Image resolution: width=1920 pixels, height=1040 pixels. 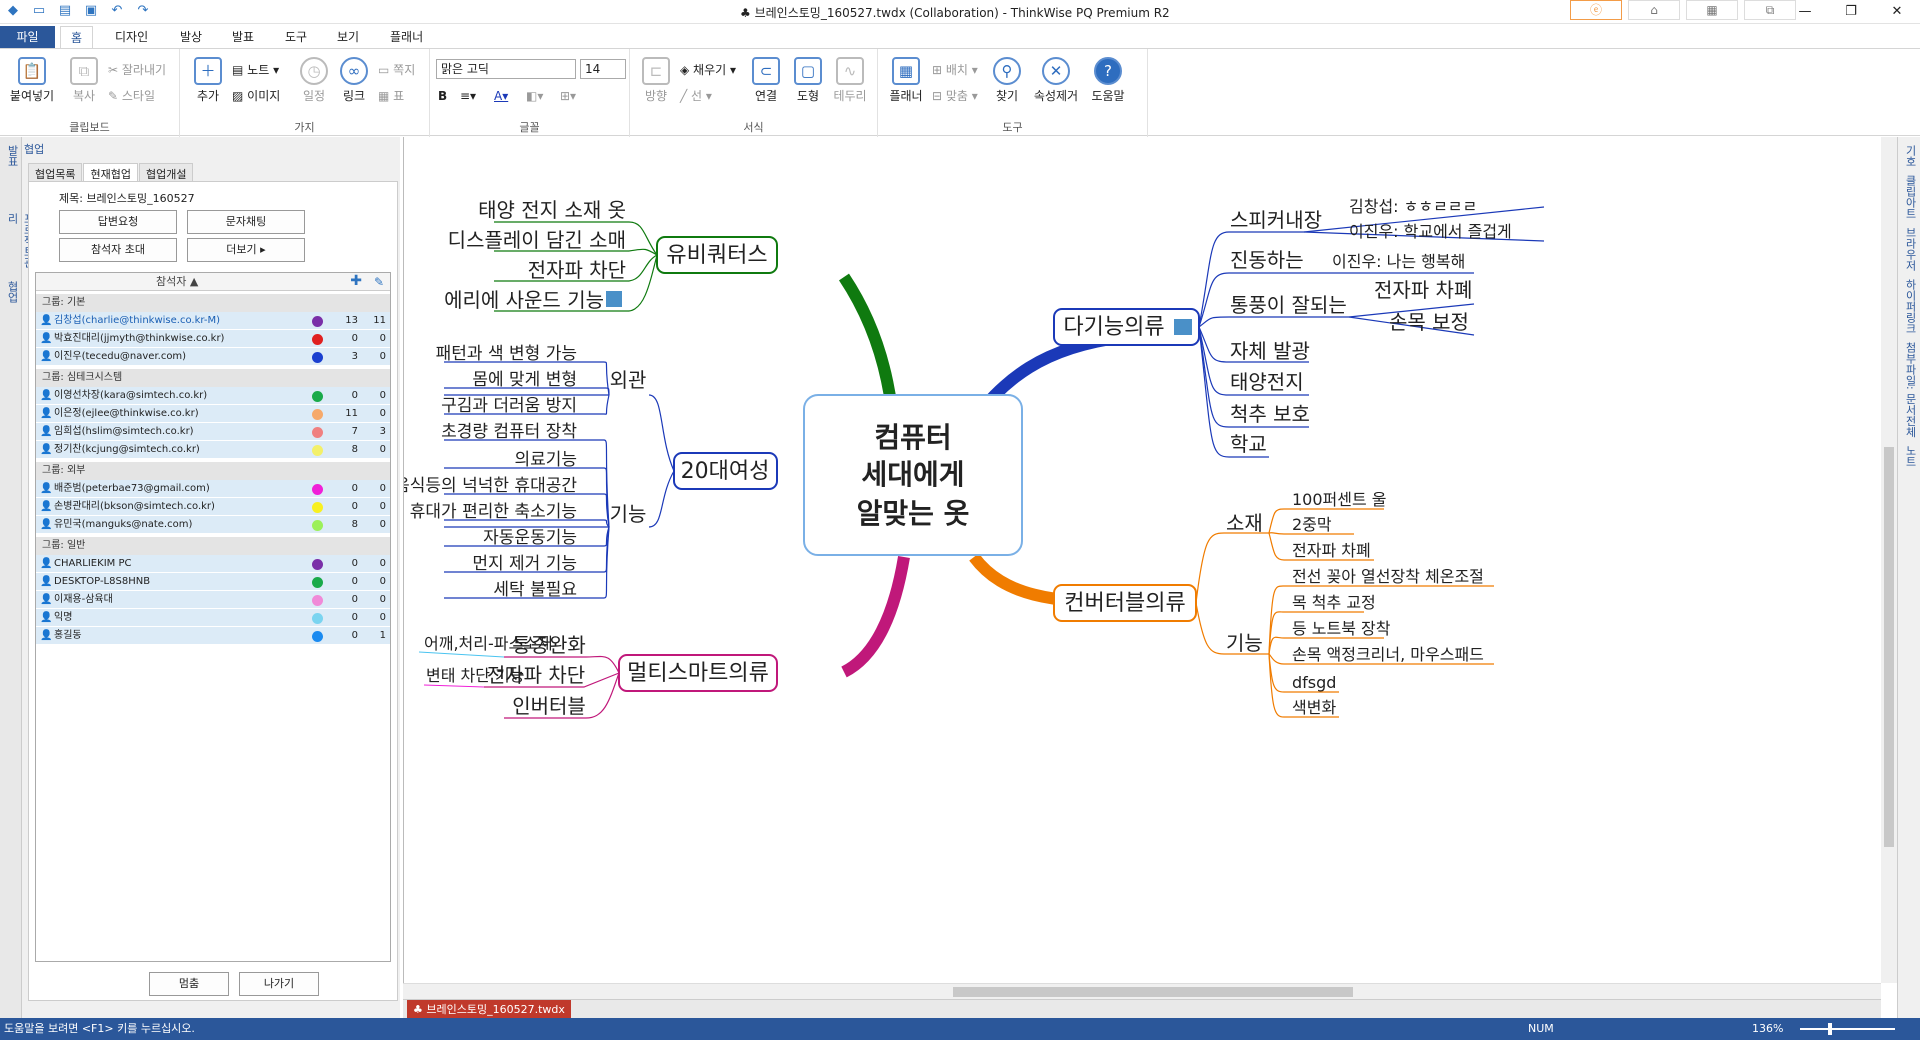 I want to click on participant-row: 👤 익명 0 0, so click(x=213, y=618).